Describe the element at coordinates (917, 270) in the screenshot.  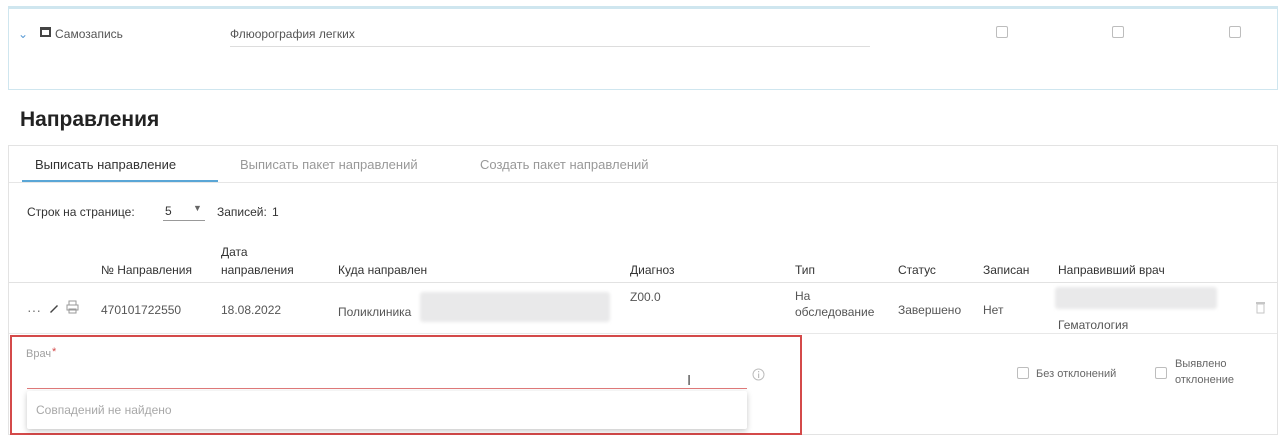
I see `col-header-status: Статус` at that location.